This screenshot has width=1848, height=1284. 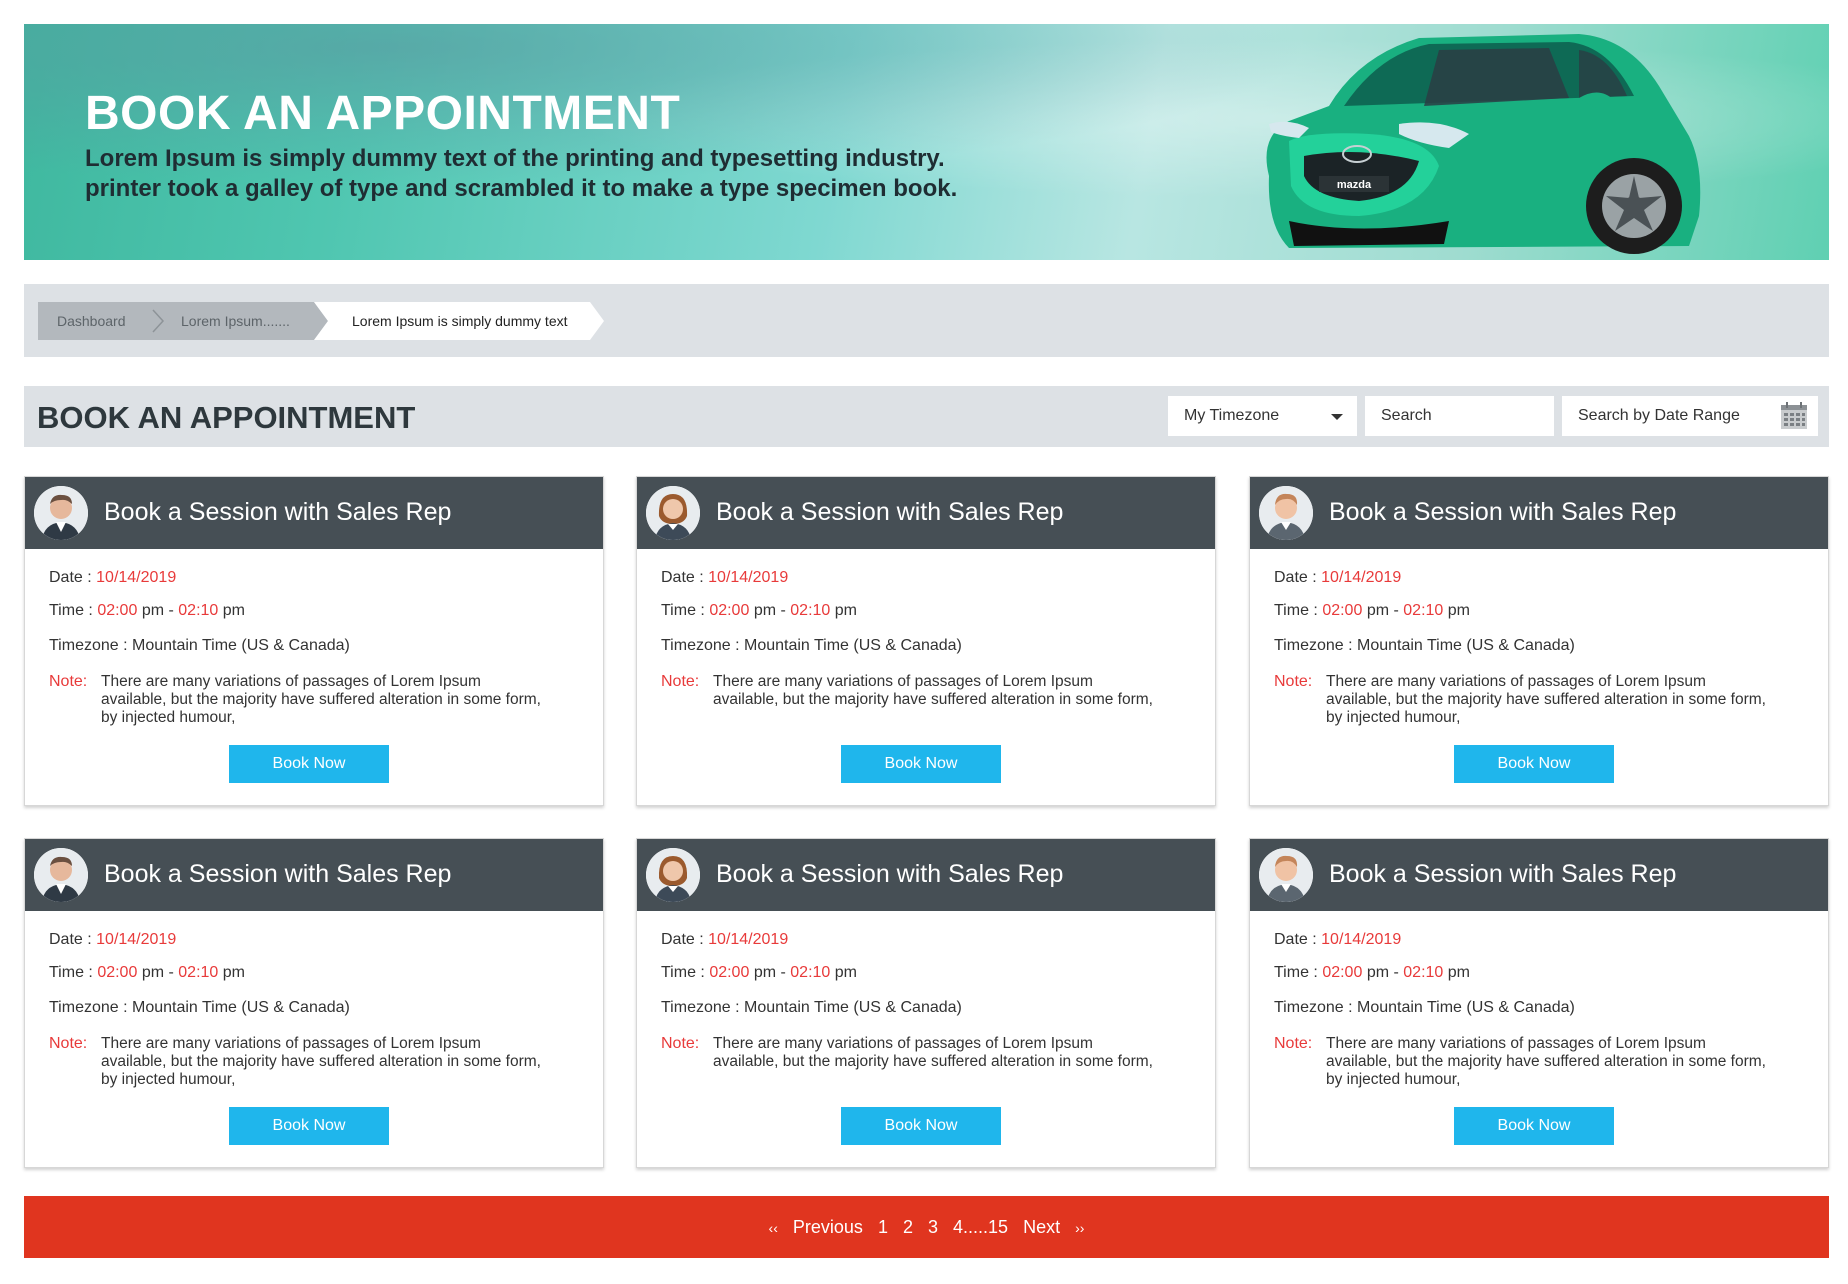 I want to click on date-range-input: Search by Date Range, so click(x=1690, y=416).